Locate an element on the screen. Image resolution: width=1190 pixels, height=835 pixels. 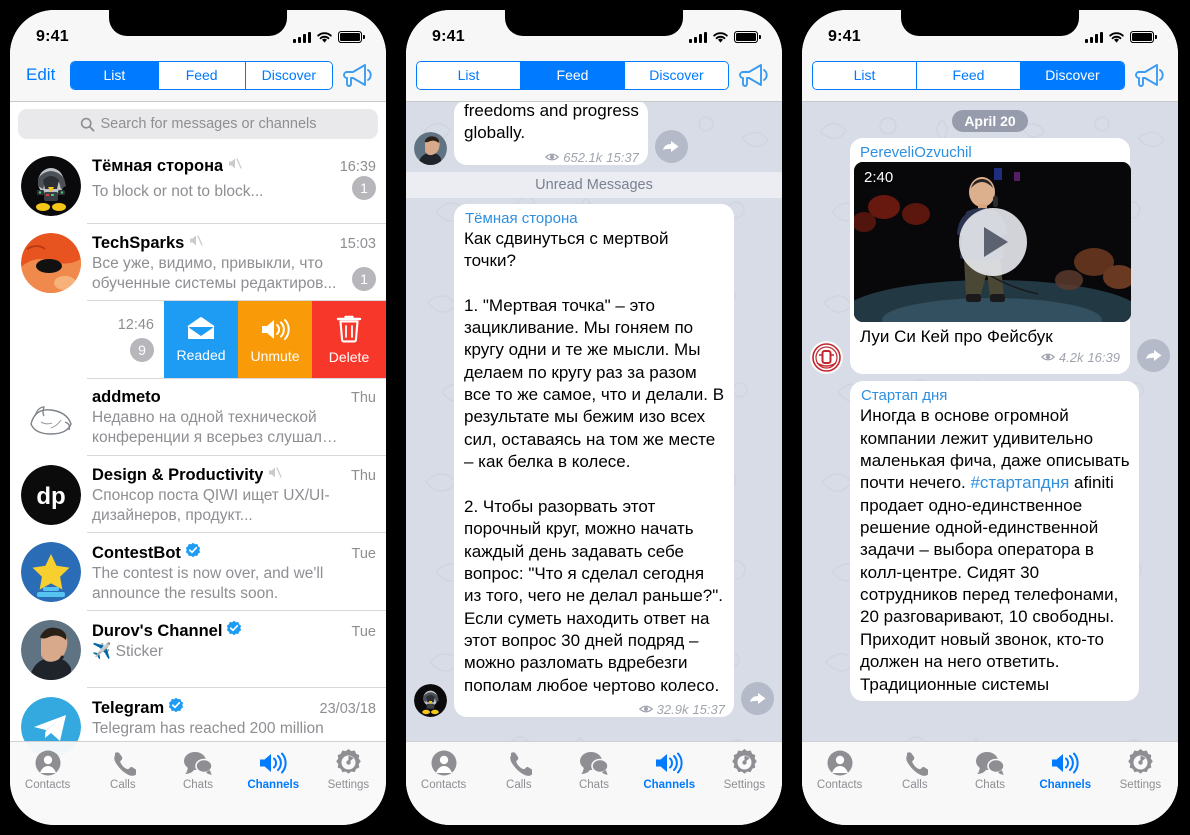
video-duration: 2:40 is located at coordinates (879, 177).